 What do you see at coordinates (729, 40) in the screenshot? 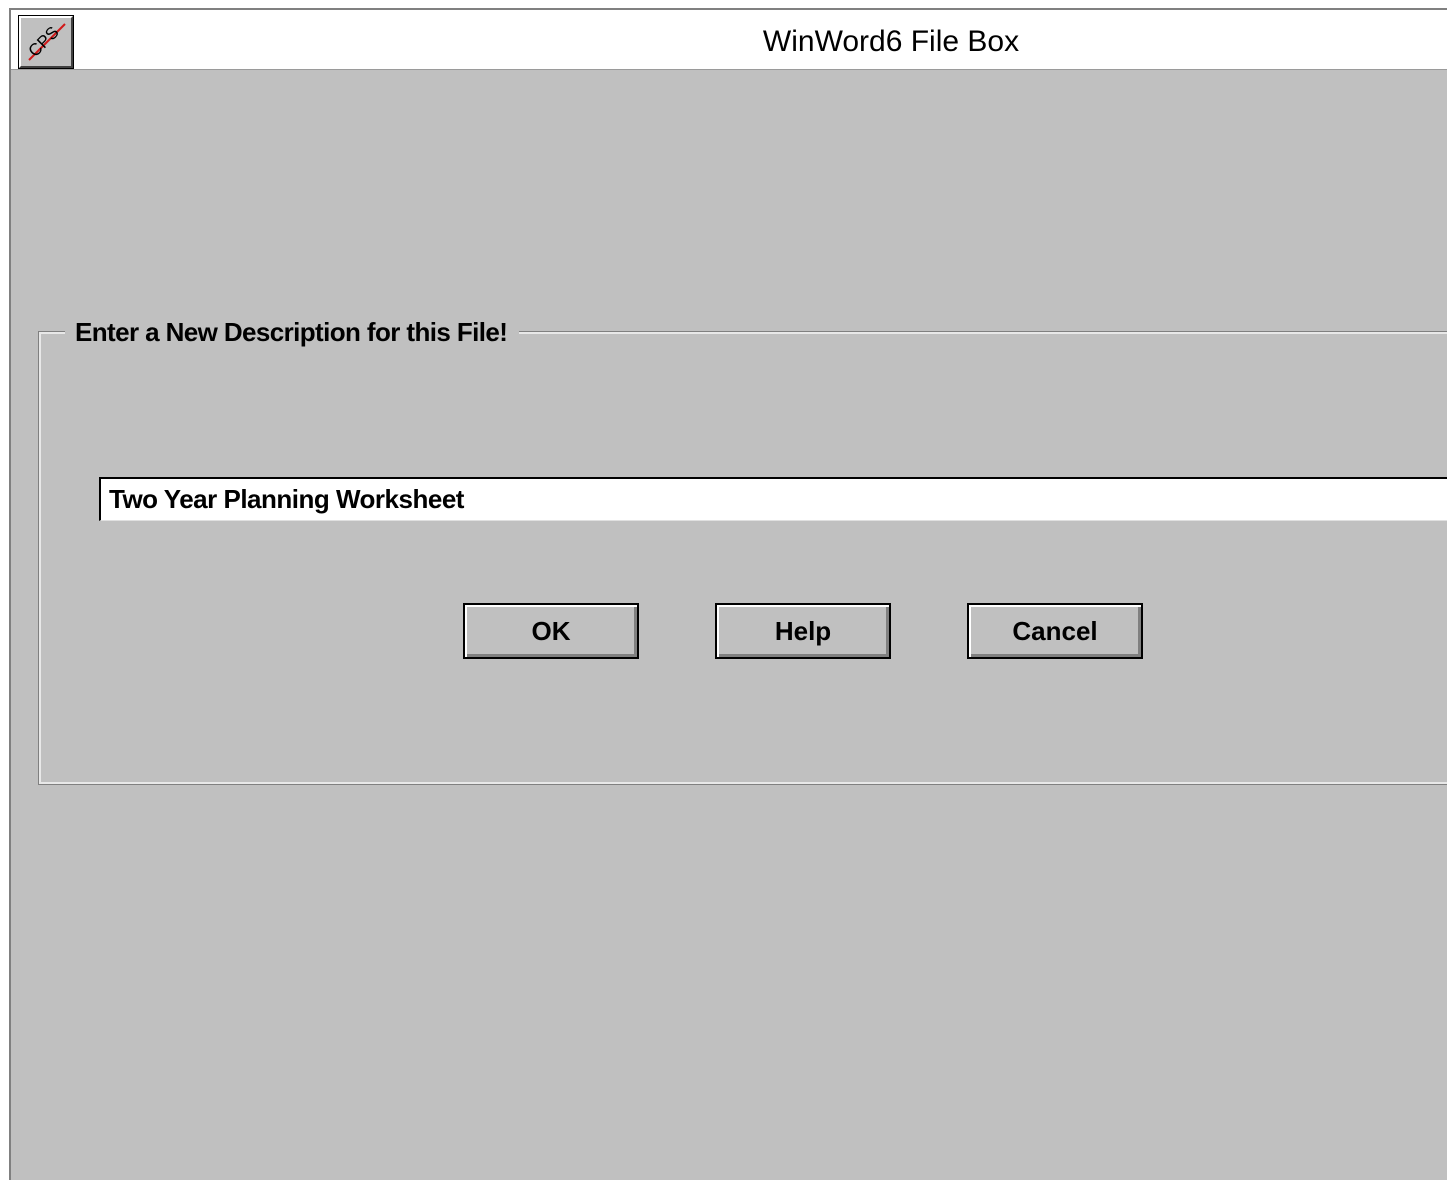
I see `title-bar: CPS WinWord6 File Box` at bounding box center [729, 40].